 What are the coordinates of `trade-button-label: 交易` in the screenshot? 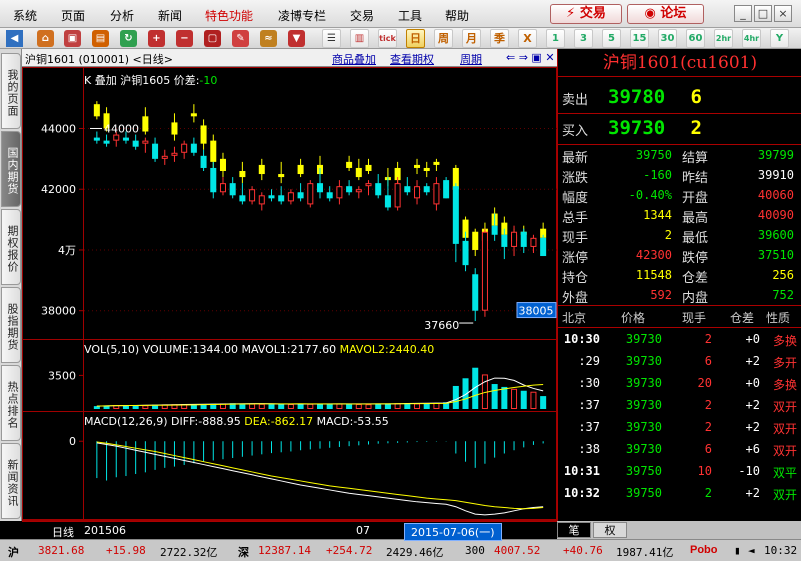 It's located at (592, 13).